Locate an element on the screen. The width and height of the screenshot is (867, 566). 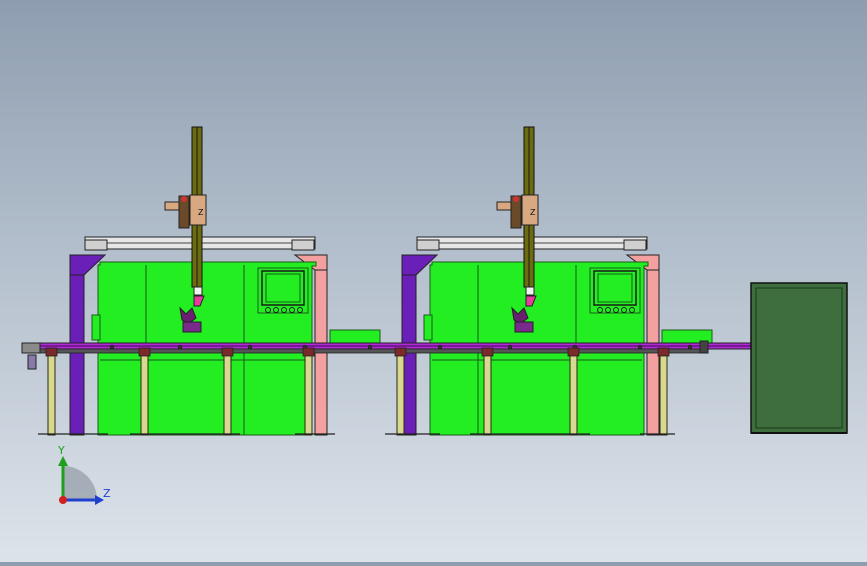
conveyor-legs is located at coordinates (357, 394).